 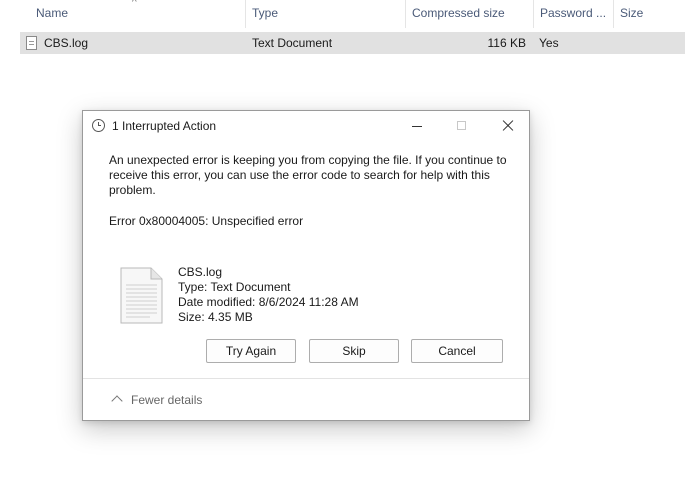 What do you see at coordinates (352, 43) in the screenshot?
I see `file-row: CBS.log Text Document 116 KB Yes` at bounding box center [352, 43].